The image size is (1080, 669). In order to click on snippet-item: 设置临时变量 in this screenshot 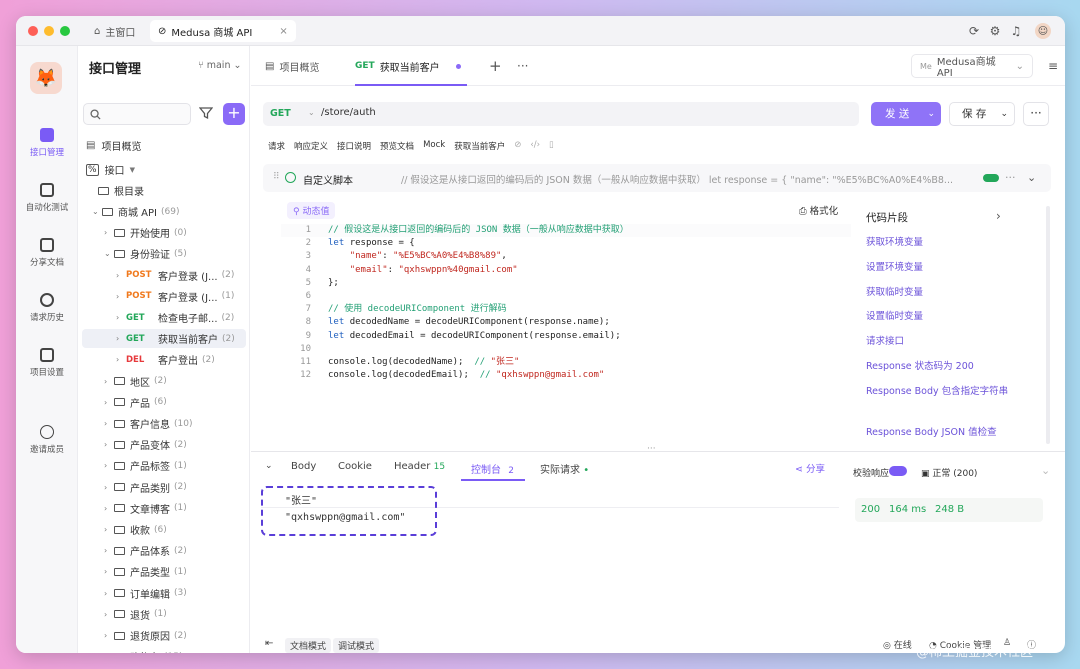, I will do `click(941, 317)`.